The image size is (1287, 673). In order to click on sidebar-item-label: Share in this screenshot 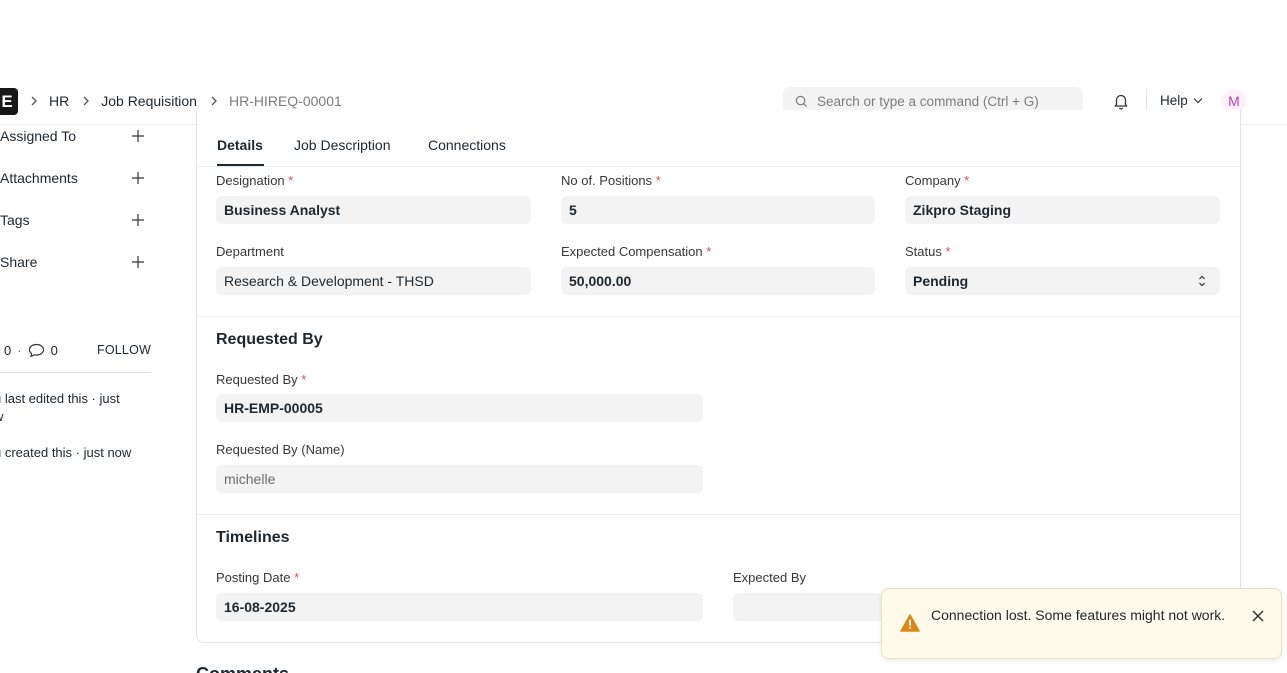, I will do `click(19, 262)`.